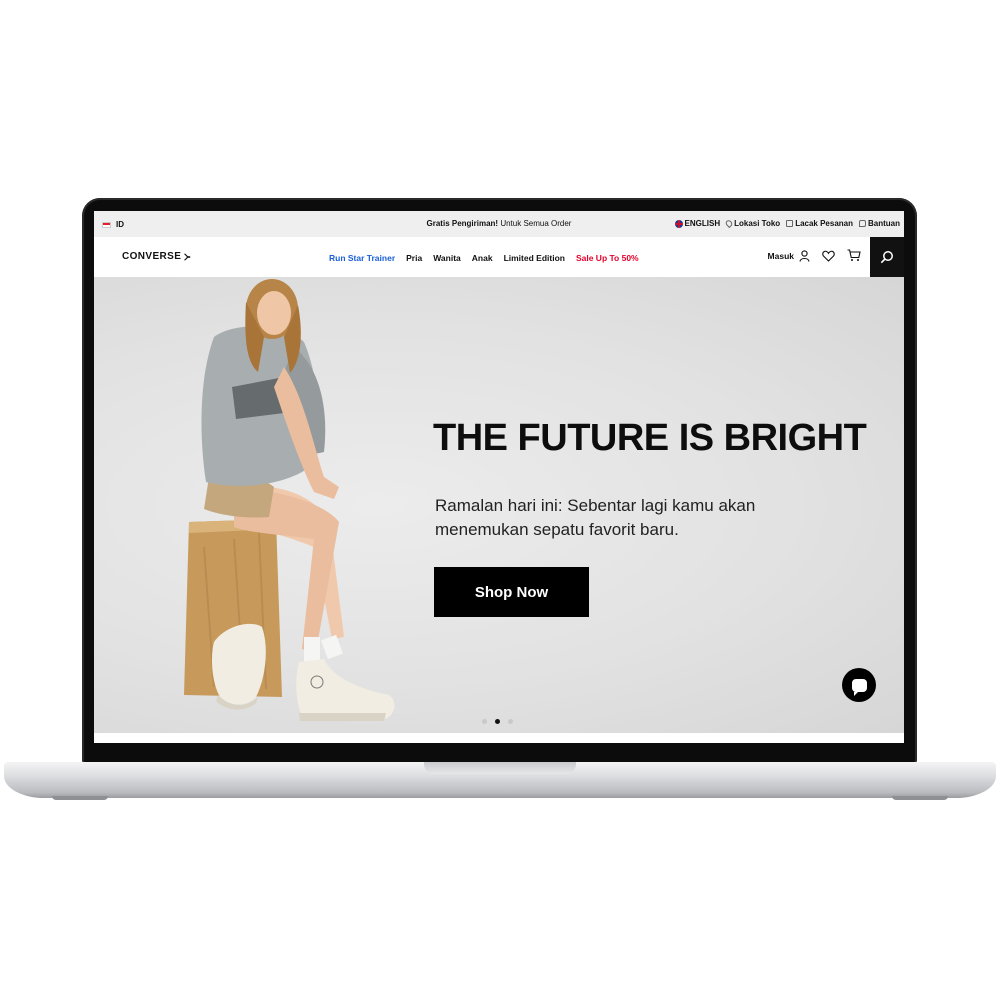 Image resolution: width=1000 pixels, height=1000 pixels. What do you see at coordinates (780, 255) in the screenshot?
I see `login-label: Masuk` at bounding box center [780, 255].